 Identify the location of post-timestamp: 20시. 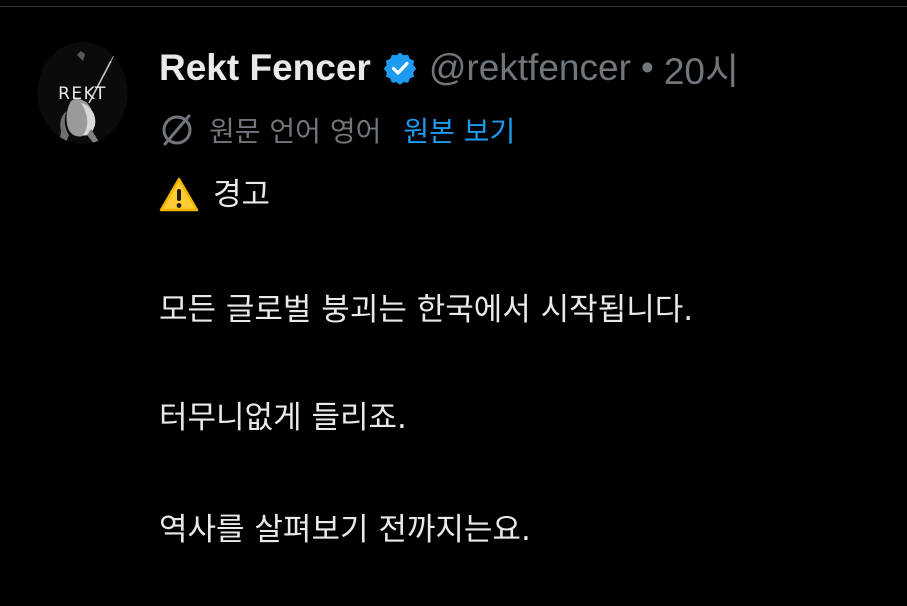
(701, 68).